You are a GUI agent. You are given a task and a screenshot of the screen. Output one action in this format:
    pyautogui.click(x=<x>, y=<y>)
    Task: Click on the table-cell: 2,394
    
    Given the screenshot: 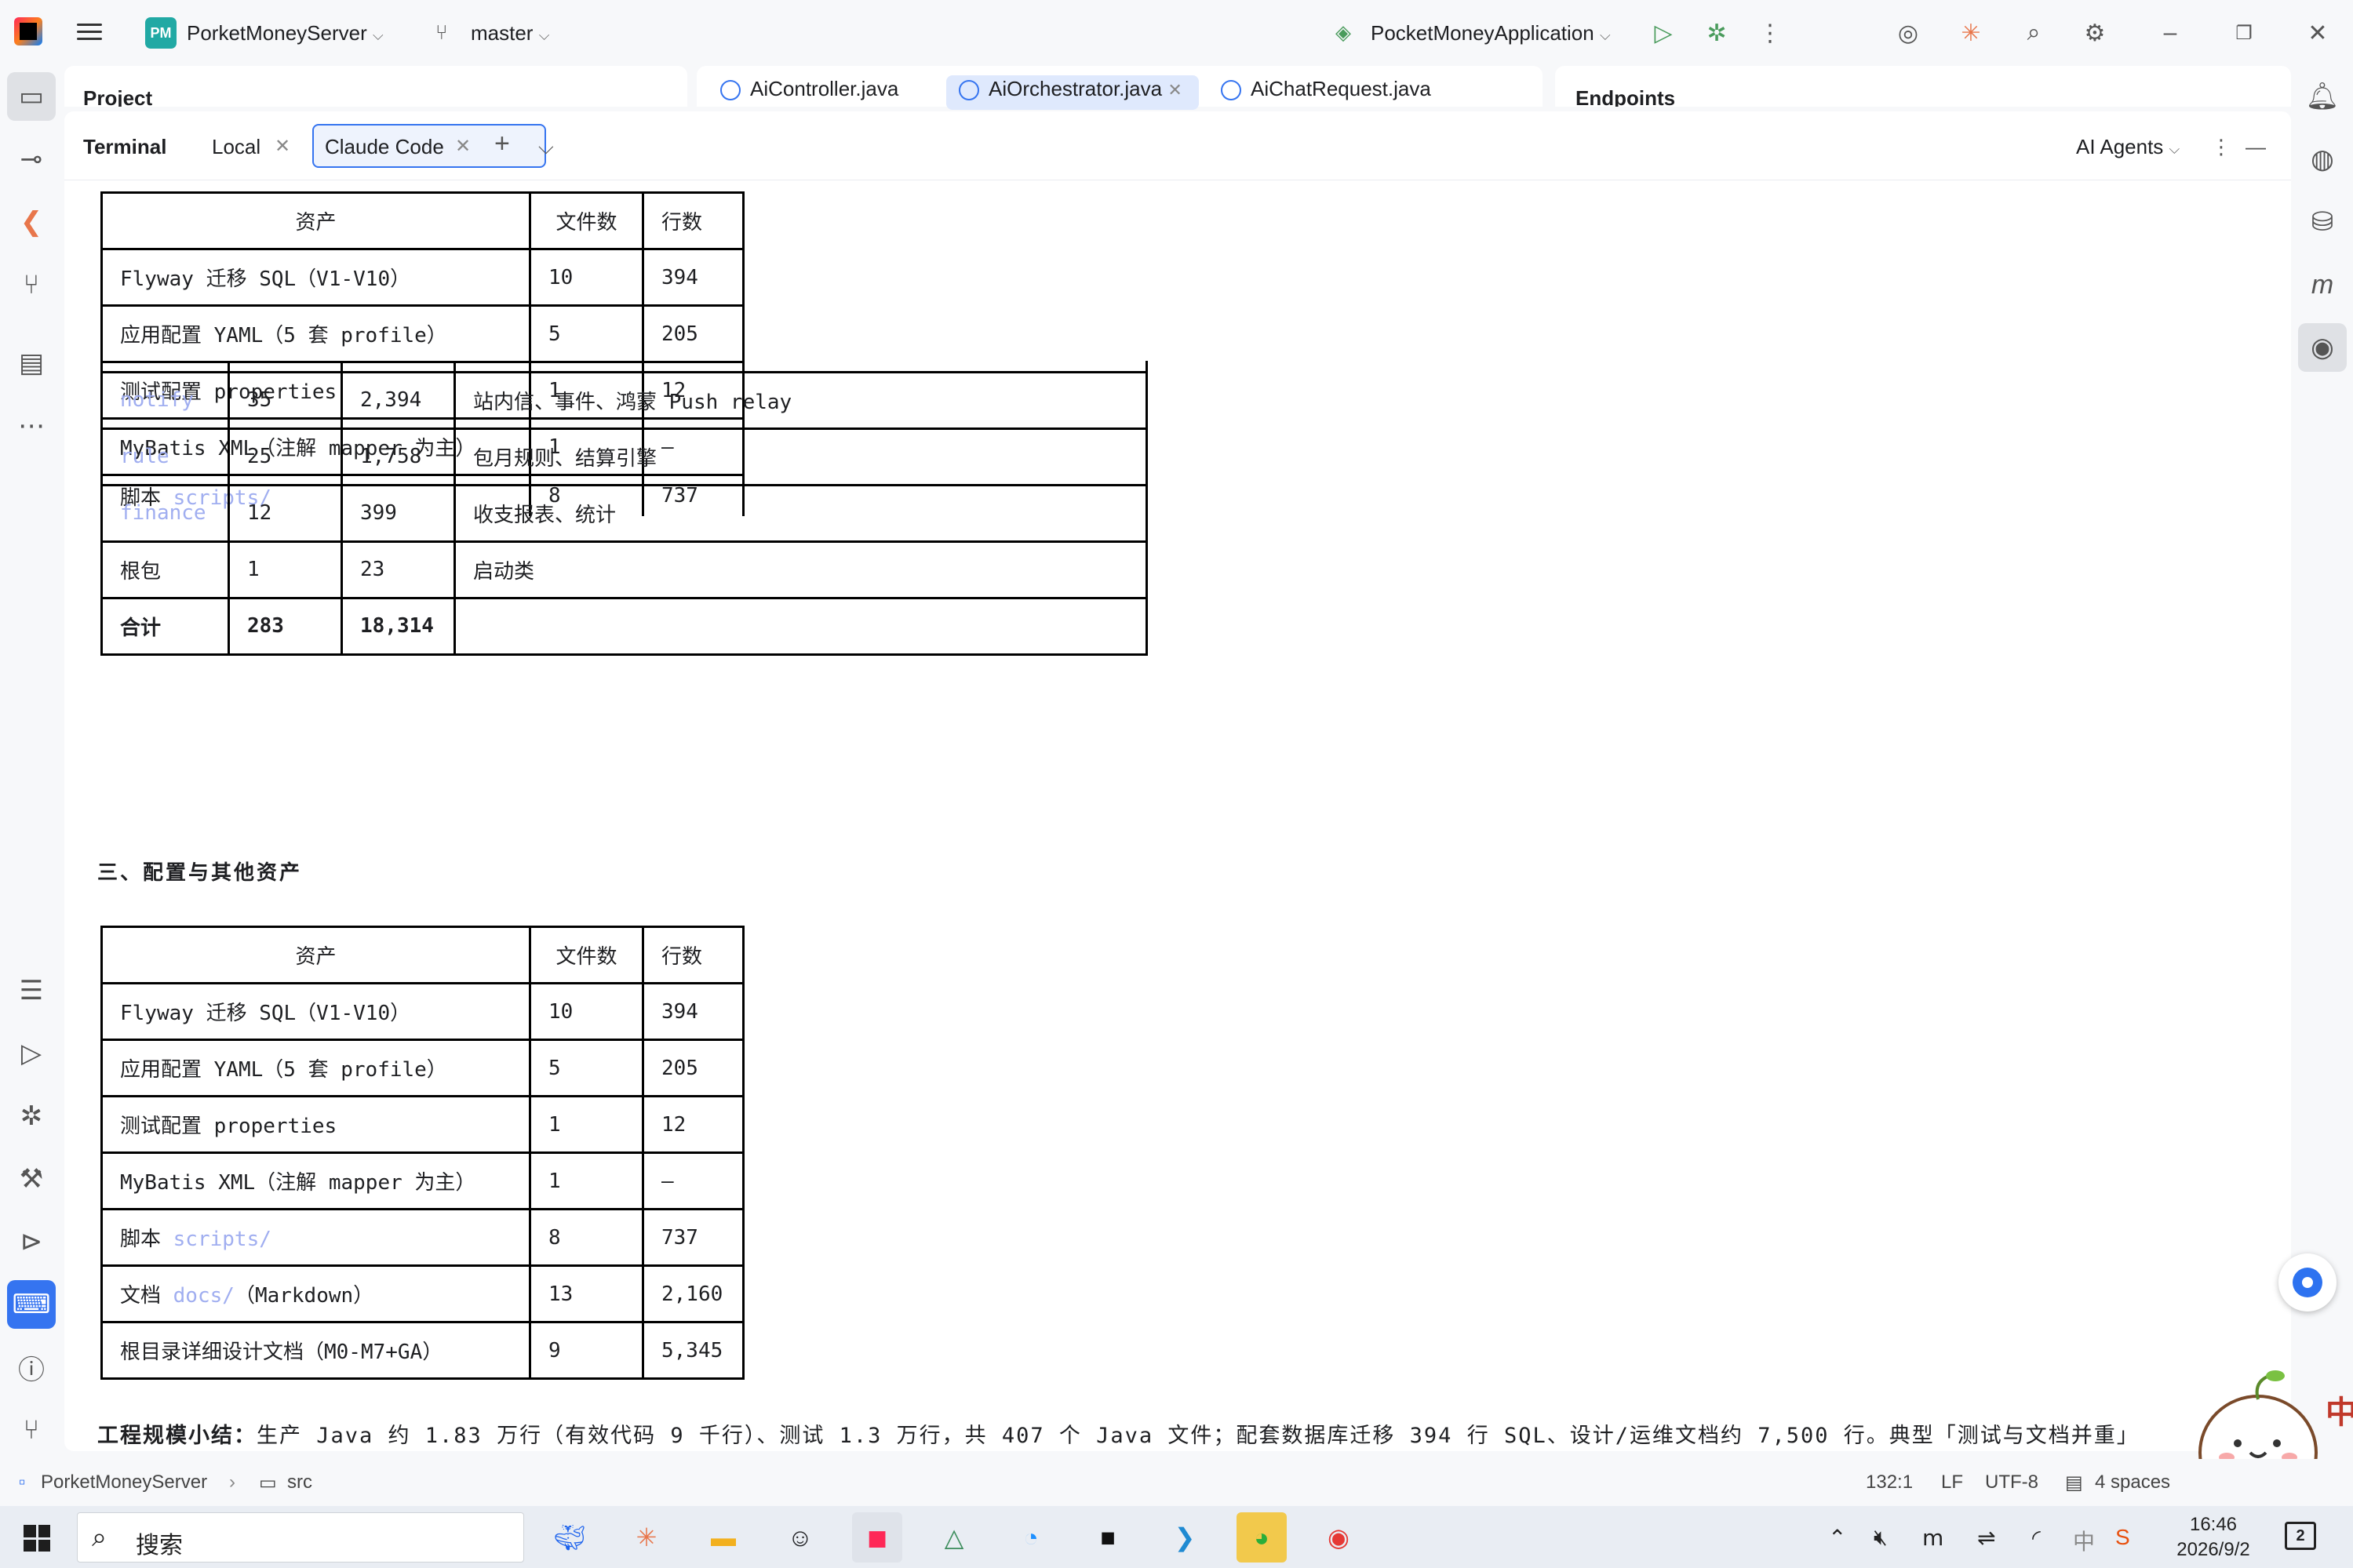 What is the action you would take?
    pyautogui.click(x=398, y=400)
    